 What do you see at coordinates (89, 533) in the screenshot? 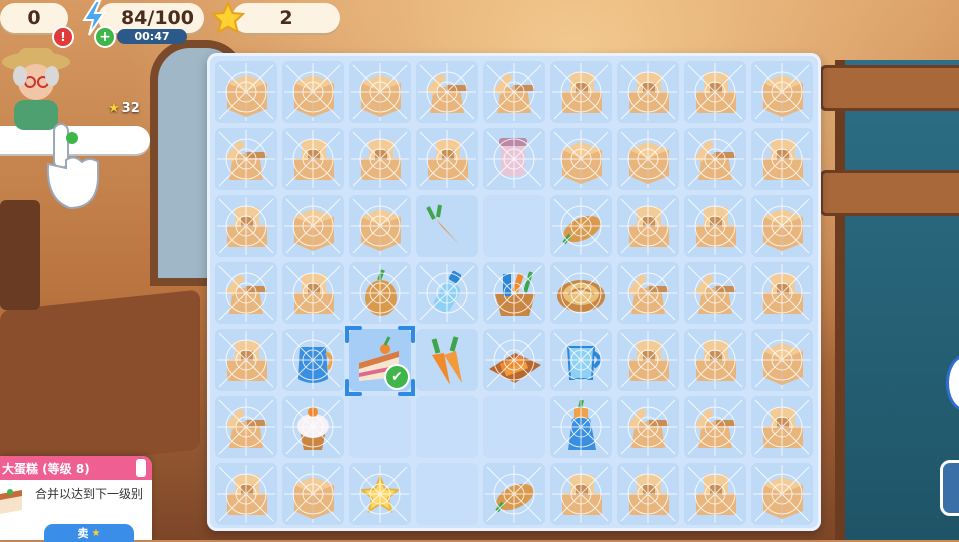
I see `sell-button: 卖 ★` at bounding box center [89, 533].